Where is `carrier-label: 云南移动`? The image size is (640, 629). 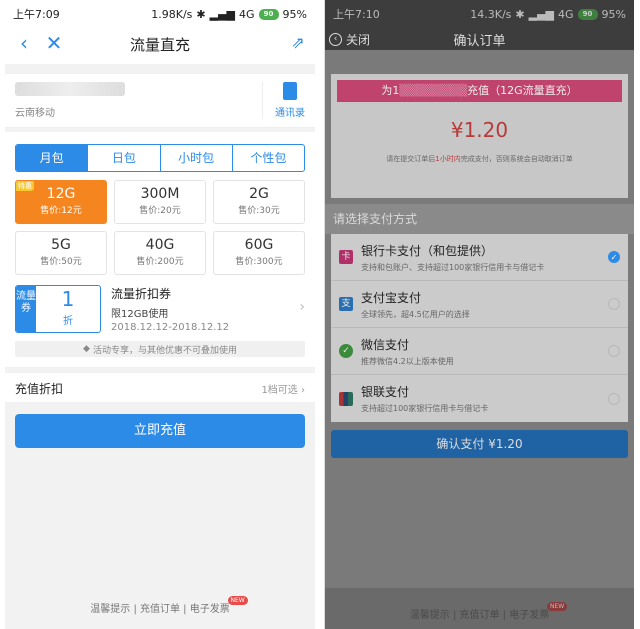 carrier-label: 云南移动 is located at coordinates (35, 113).